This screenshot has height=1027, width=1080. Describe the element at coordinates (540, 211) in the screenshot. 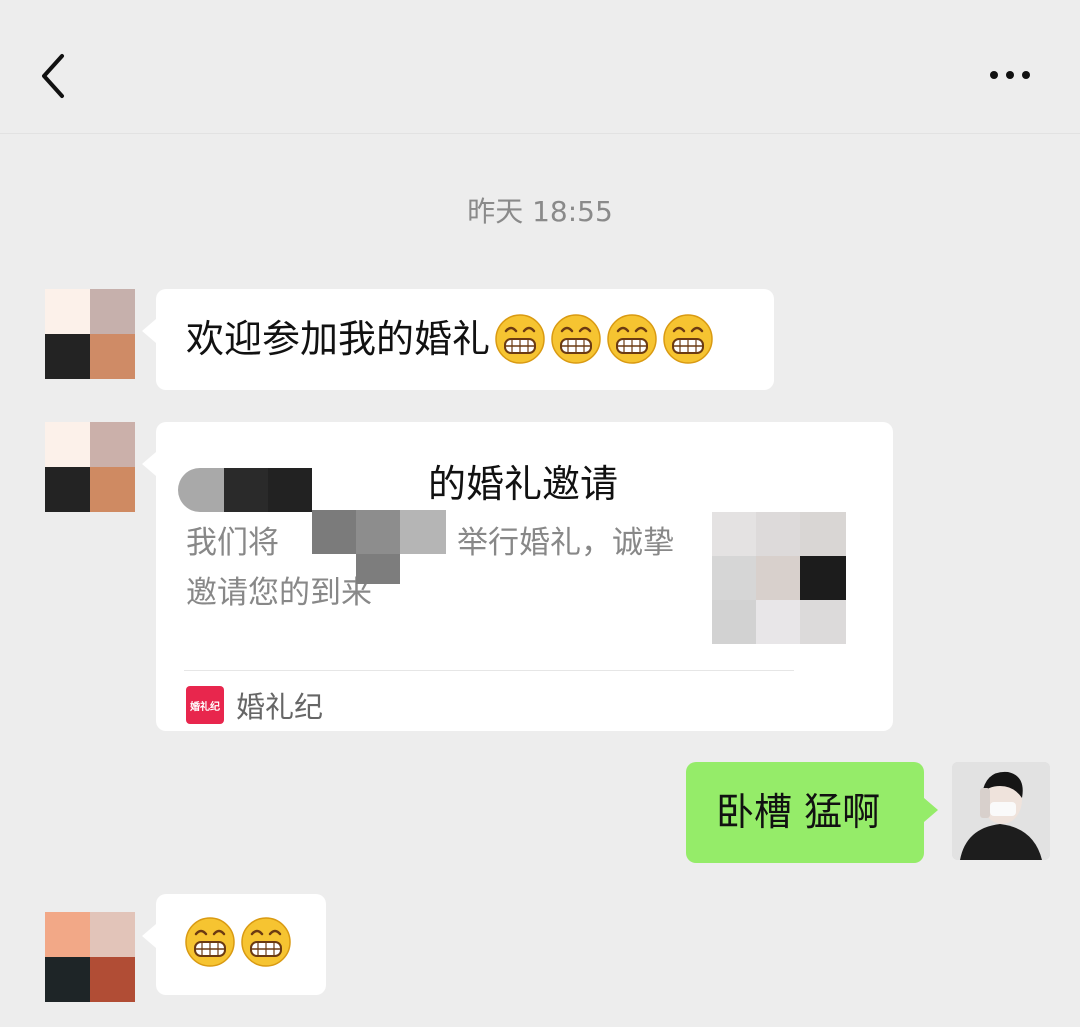

I see `message-timestamp: 昨天 18:55` at that location.